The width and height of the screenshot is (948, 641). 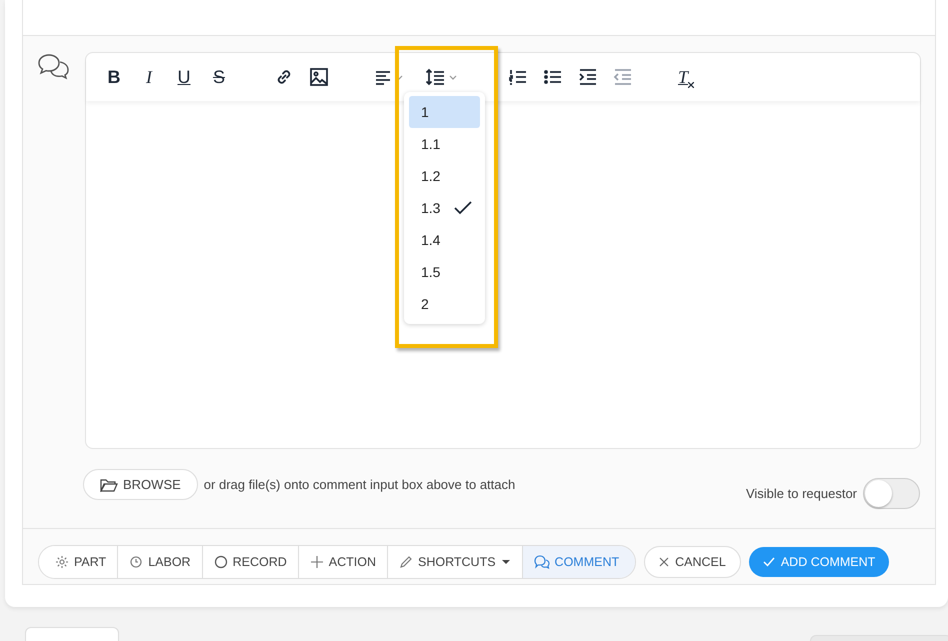 What do you see at coordinates (623, 77) in the screenshot?
I see `outdent-icon` at bounding box center [623, 77].